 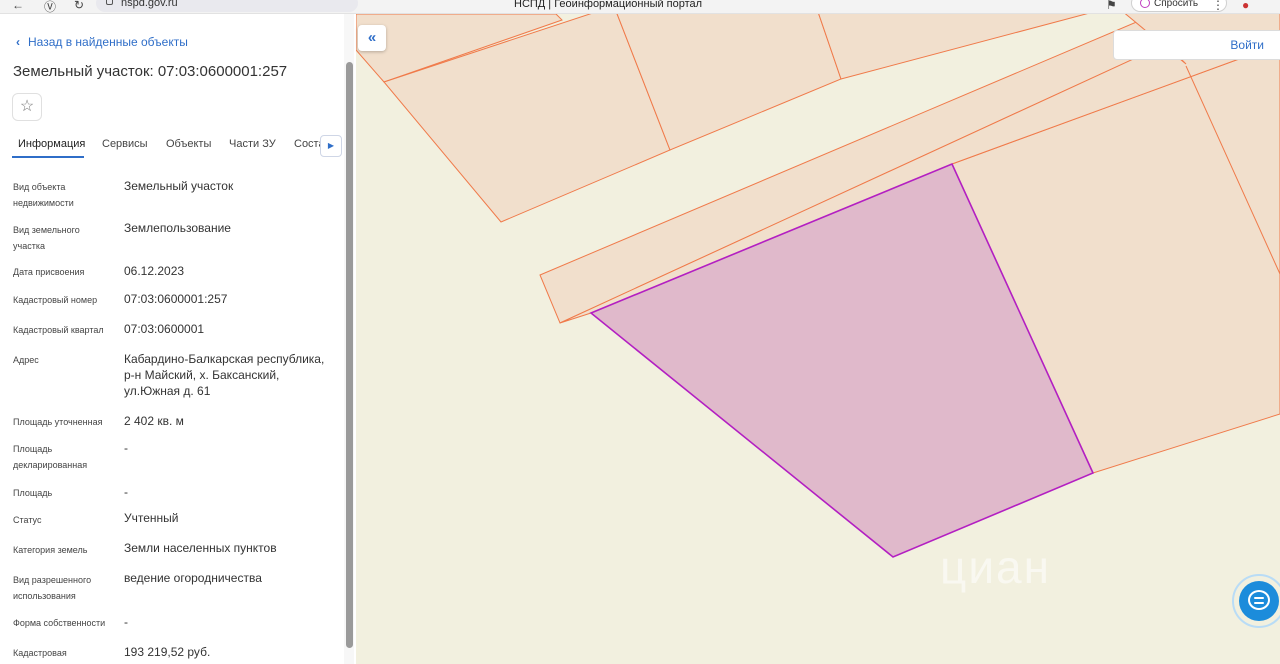 What do you see at coordinates (52, 588) in the screenshot?
I see `label-permitted-use: Вид разрешенного использования` at bounding box center [52, 588].